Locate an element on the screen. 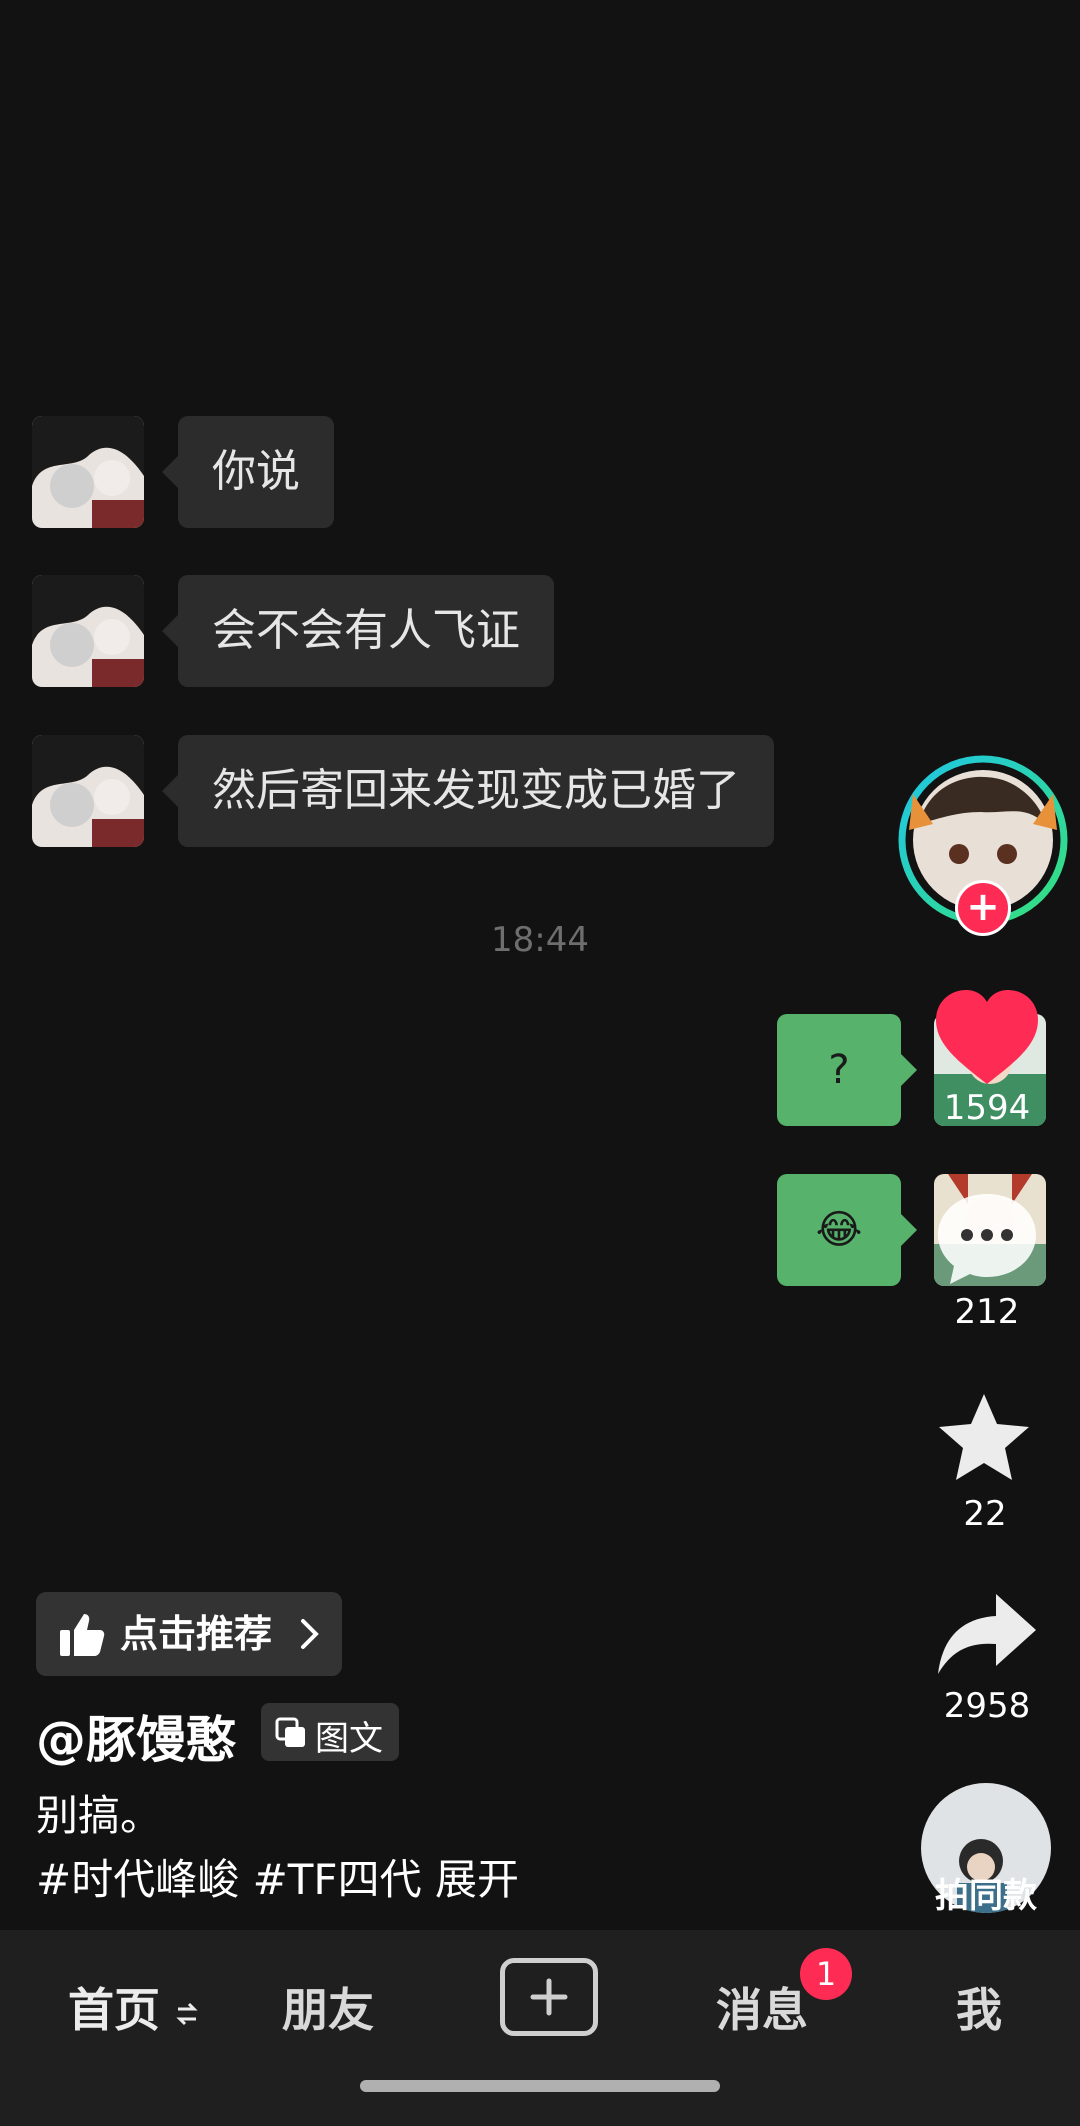 This screenshot has width=1080, height=2126. heart-icon is located at coordinates (987, 1037).